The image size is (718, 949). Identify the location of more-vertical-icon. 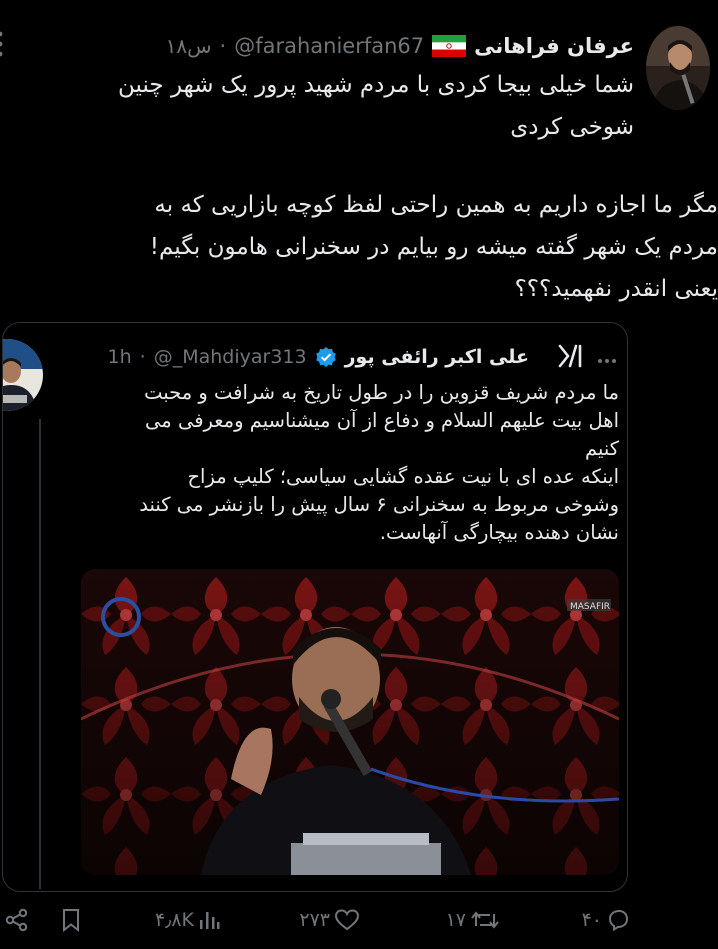
(2, 45).